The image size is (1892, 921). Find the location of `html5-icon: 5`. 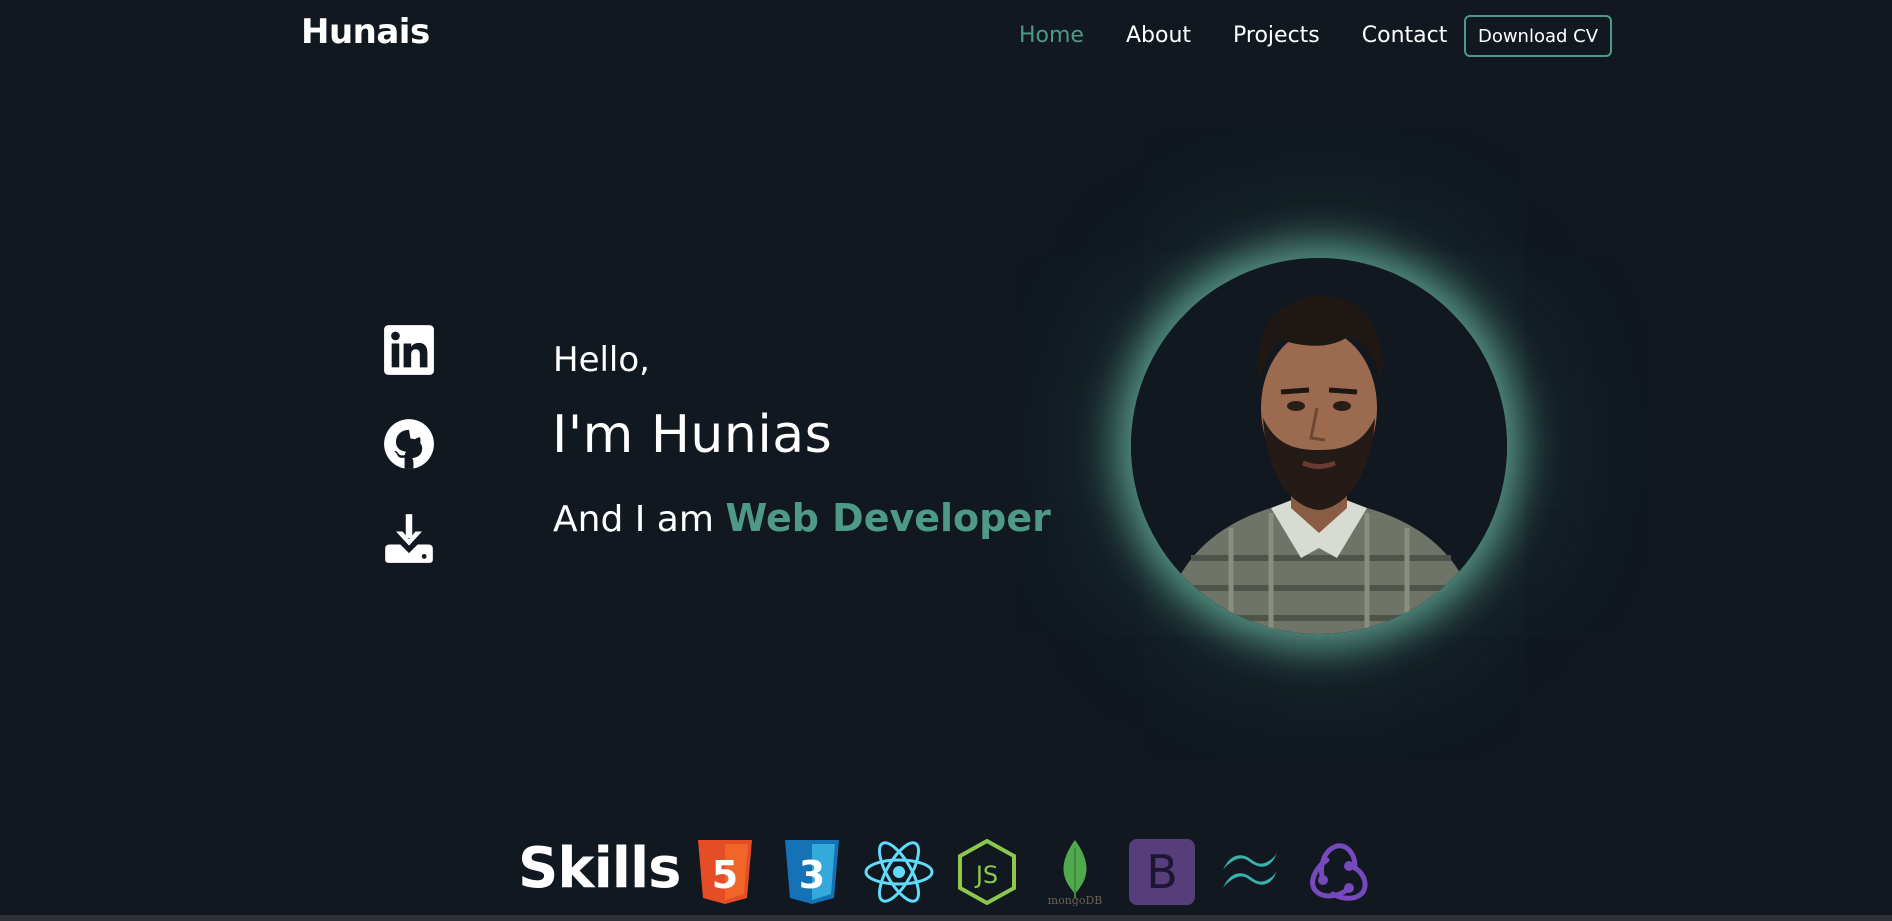

html5-icon: 5 is located at coordinates (725, 872).